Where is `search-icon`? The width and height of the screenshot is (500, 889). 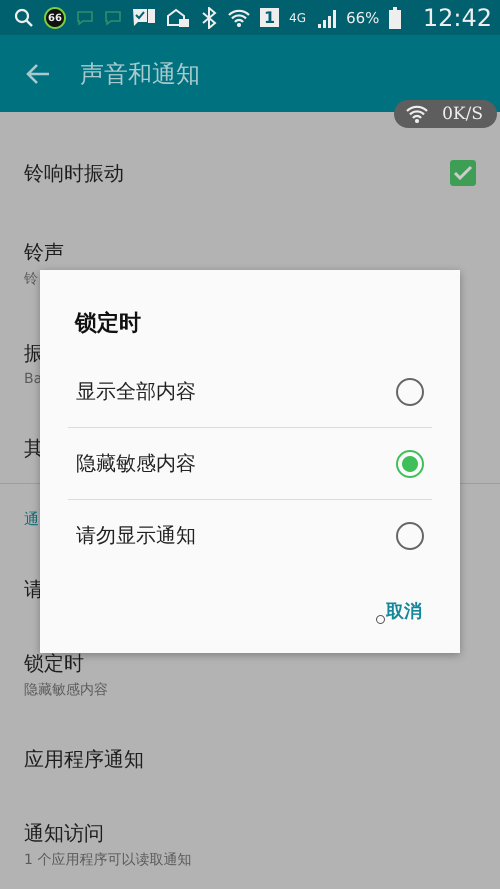 search-icon is located at coordinates (24, 18).